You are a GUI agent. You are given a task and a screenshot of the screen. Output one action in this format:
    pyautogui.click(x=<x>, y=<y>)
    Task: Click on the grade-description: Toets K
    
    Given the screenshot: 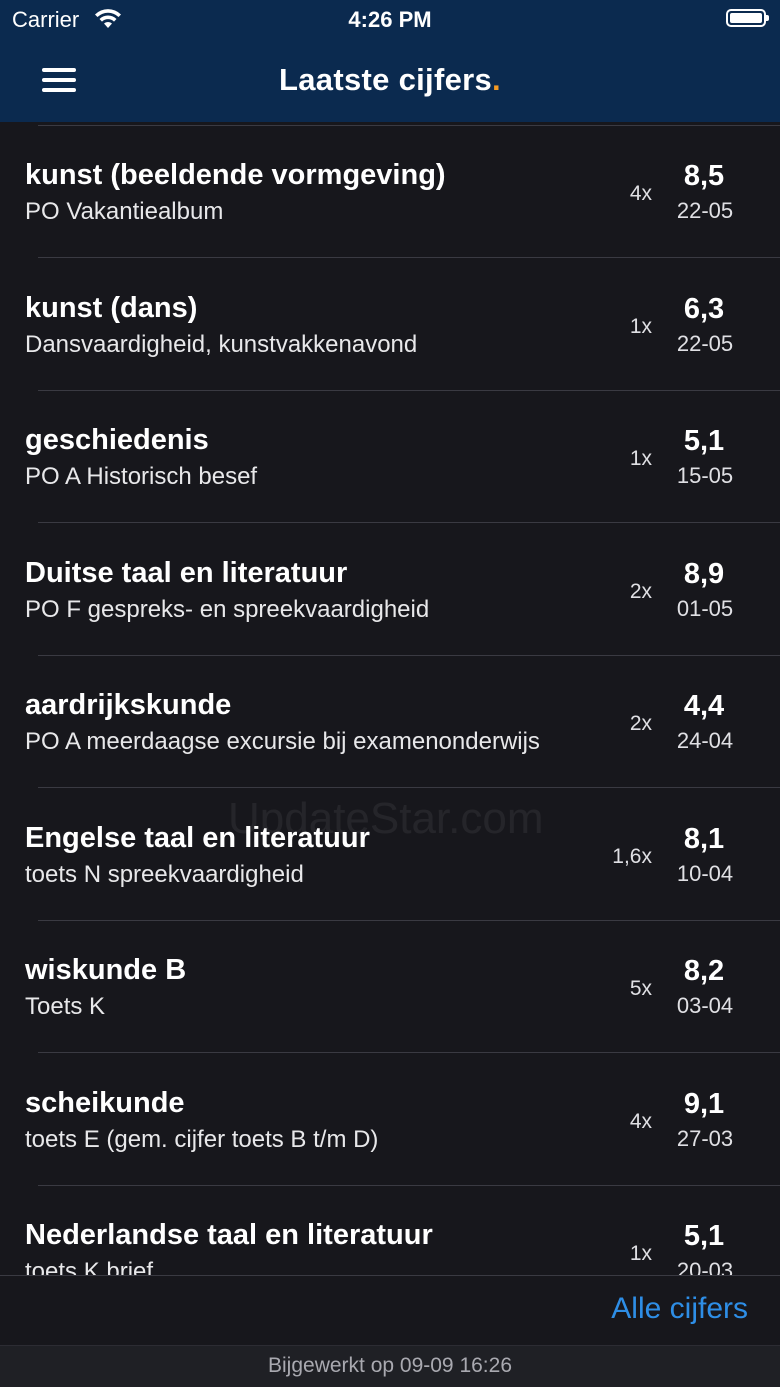 What is the action you would take?
    pyautogui.click(x=65, y=1006)
    